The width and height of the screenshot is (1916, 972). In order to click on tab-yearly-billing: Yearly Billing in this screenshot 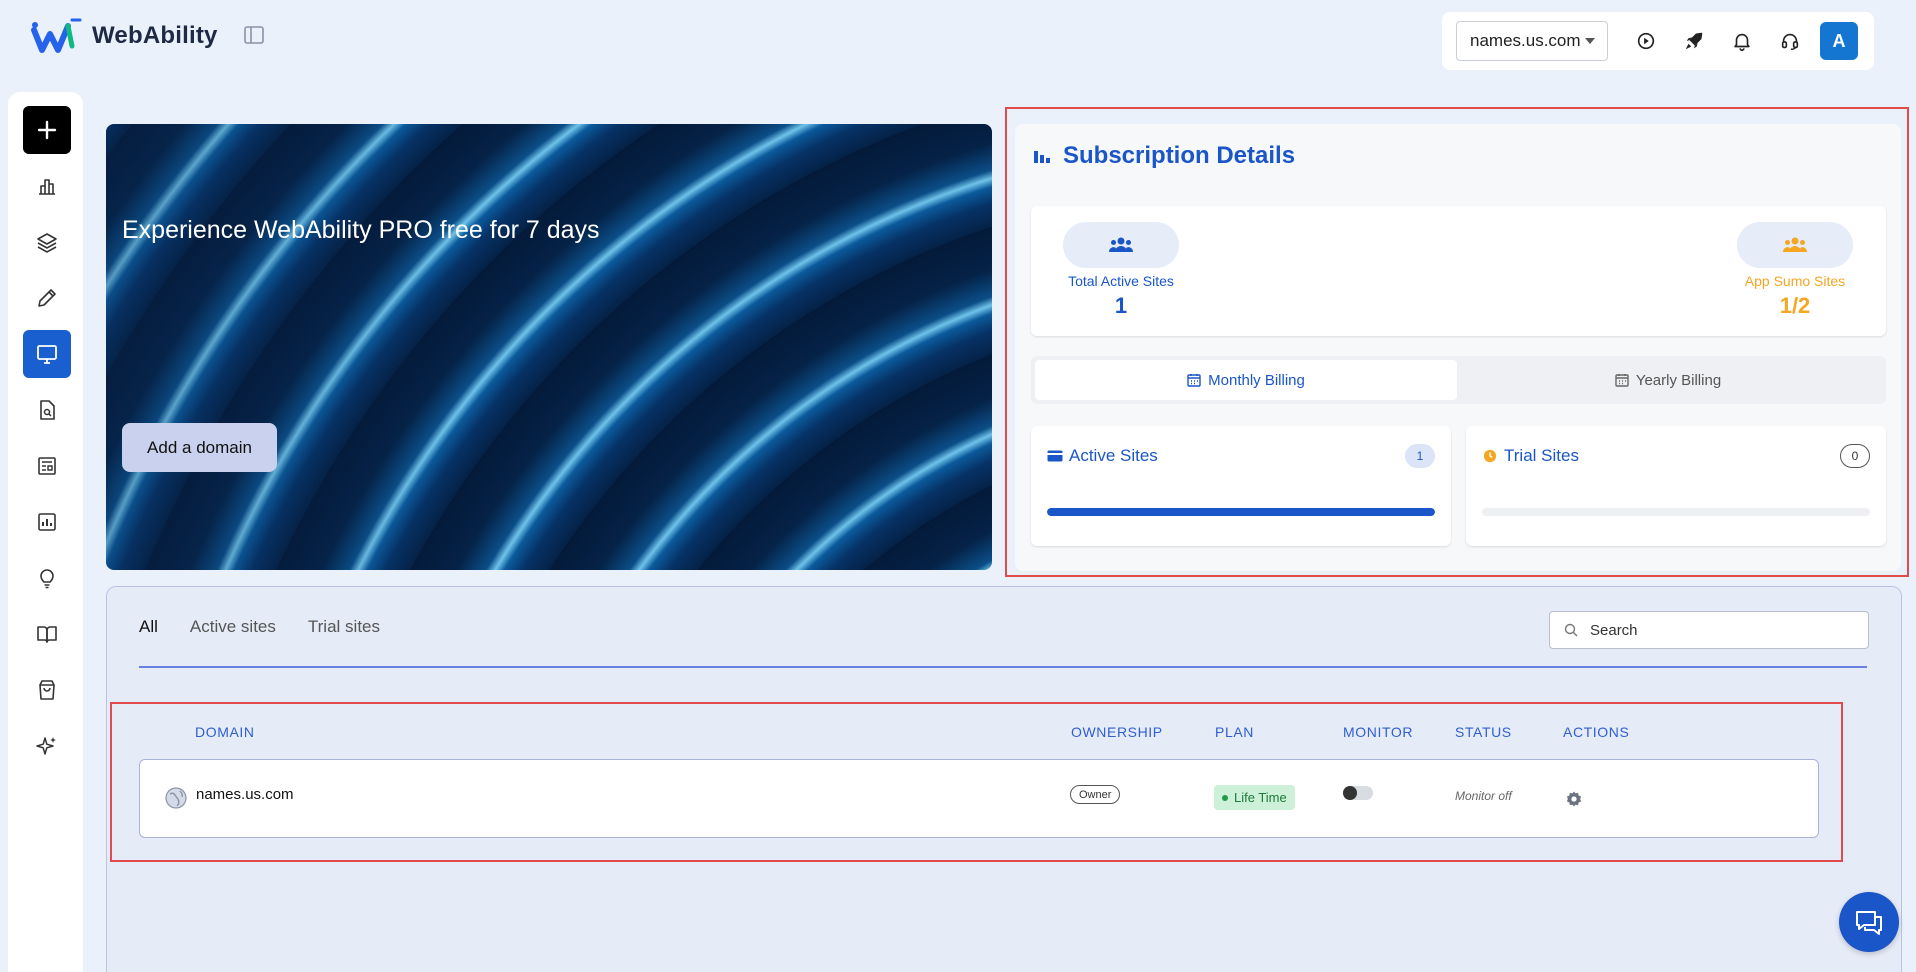, I will do `click(1668, 380)`.